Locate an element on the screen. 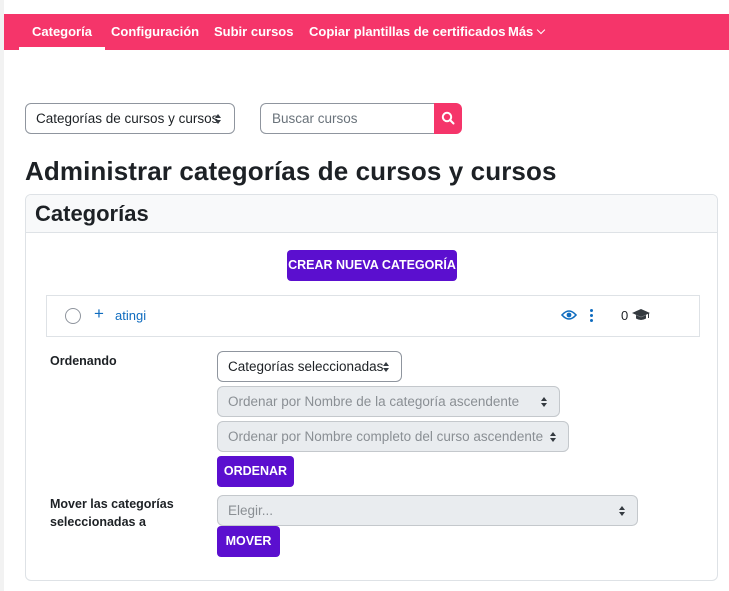 The height and width of the screenshot is (591, 729). search-button is located at coordinates (448, 118).